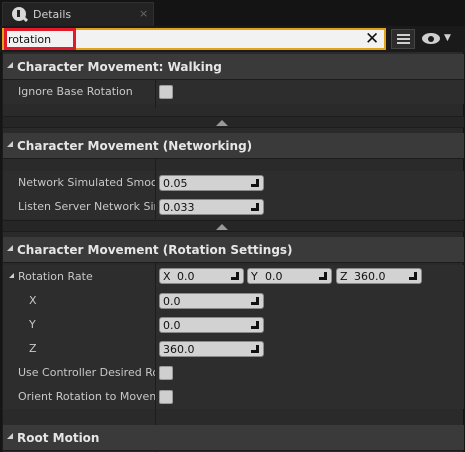  What do you see at coordinates (55, 276) in the screenshot?
I see `property-label: Rotation Rate` at bounding box center [55, 276].